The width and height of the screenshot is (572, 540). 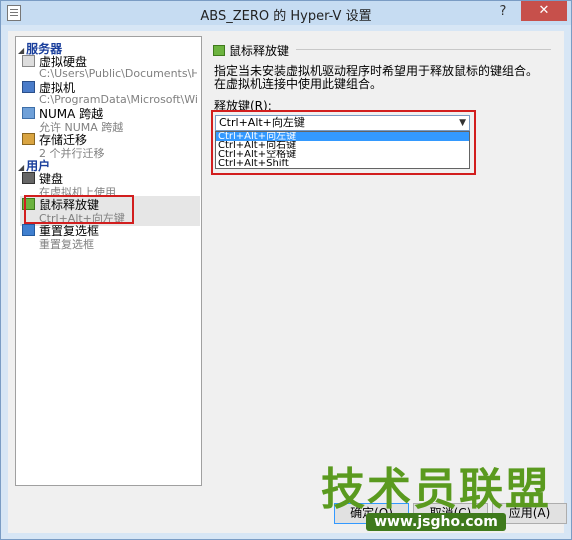 What do you see at coordinates (423, 49) in the screenshot?
I see `section-divider` at bounding box center [423, 49].